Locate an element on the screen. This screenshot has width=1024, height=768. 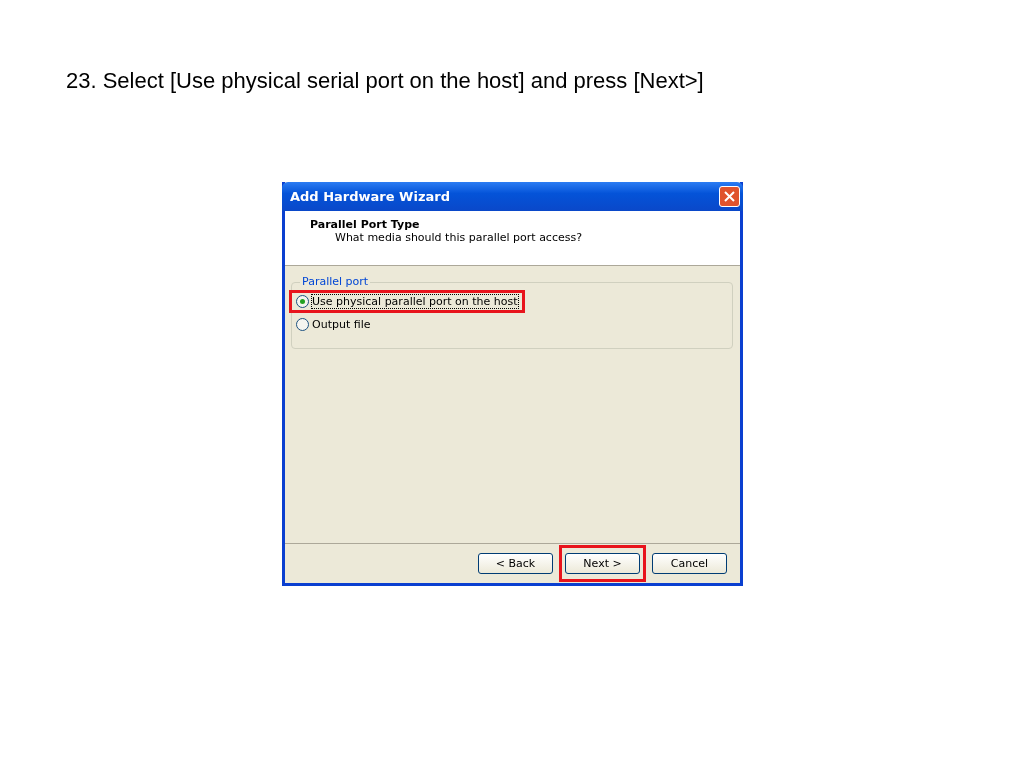
wizard-button: Next > is located at coordinates (602, 563).